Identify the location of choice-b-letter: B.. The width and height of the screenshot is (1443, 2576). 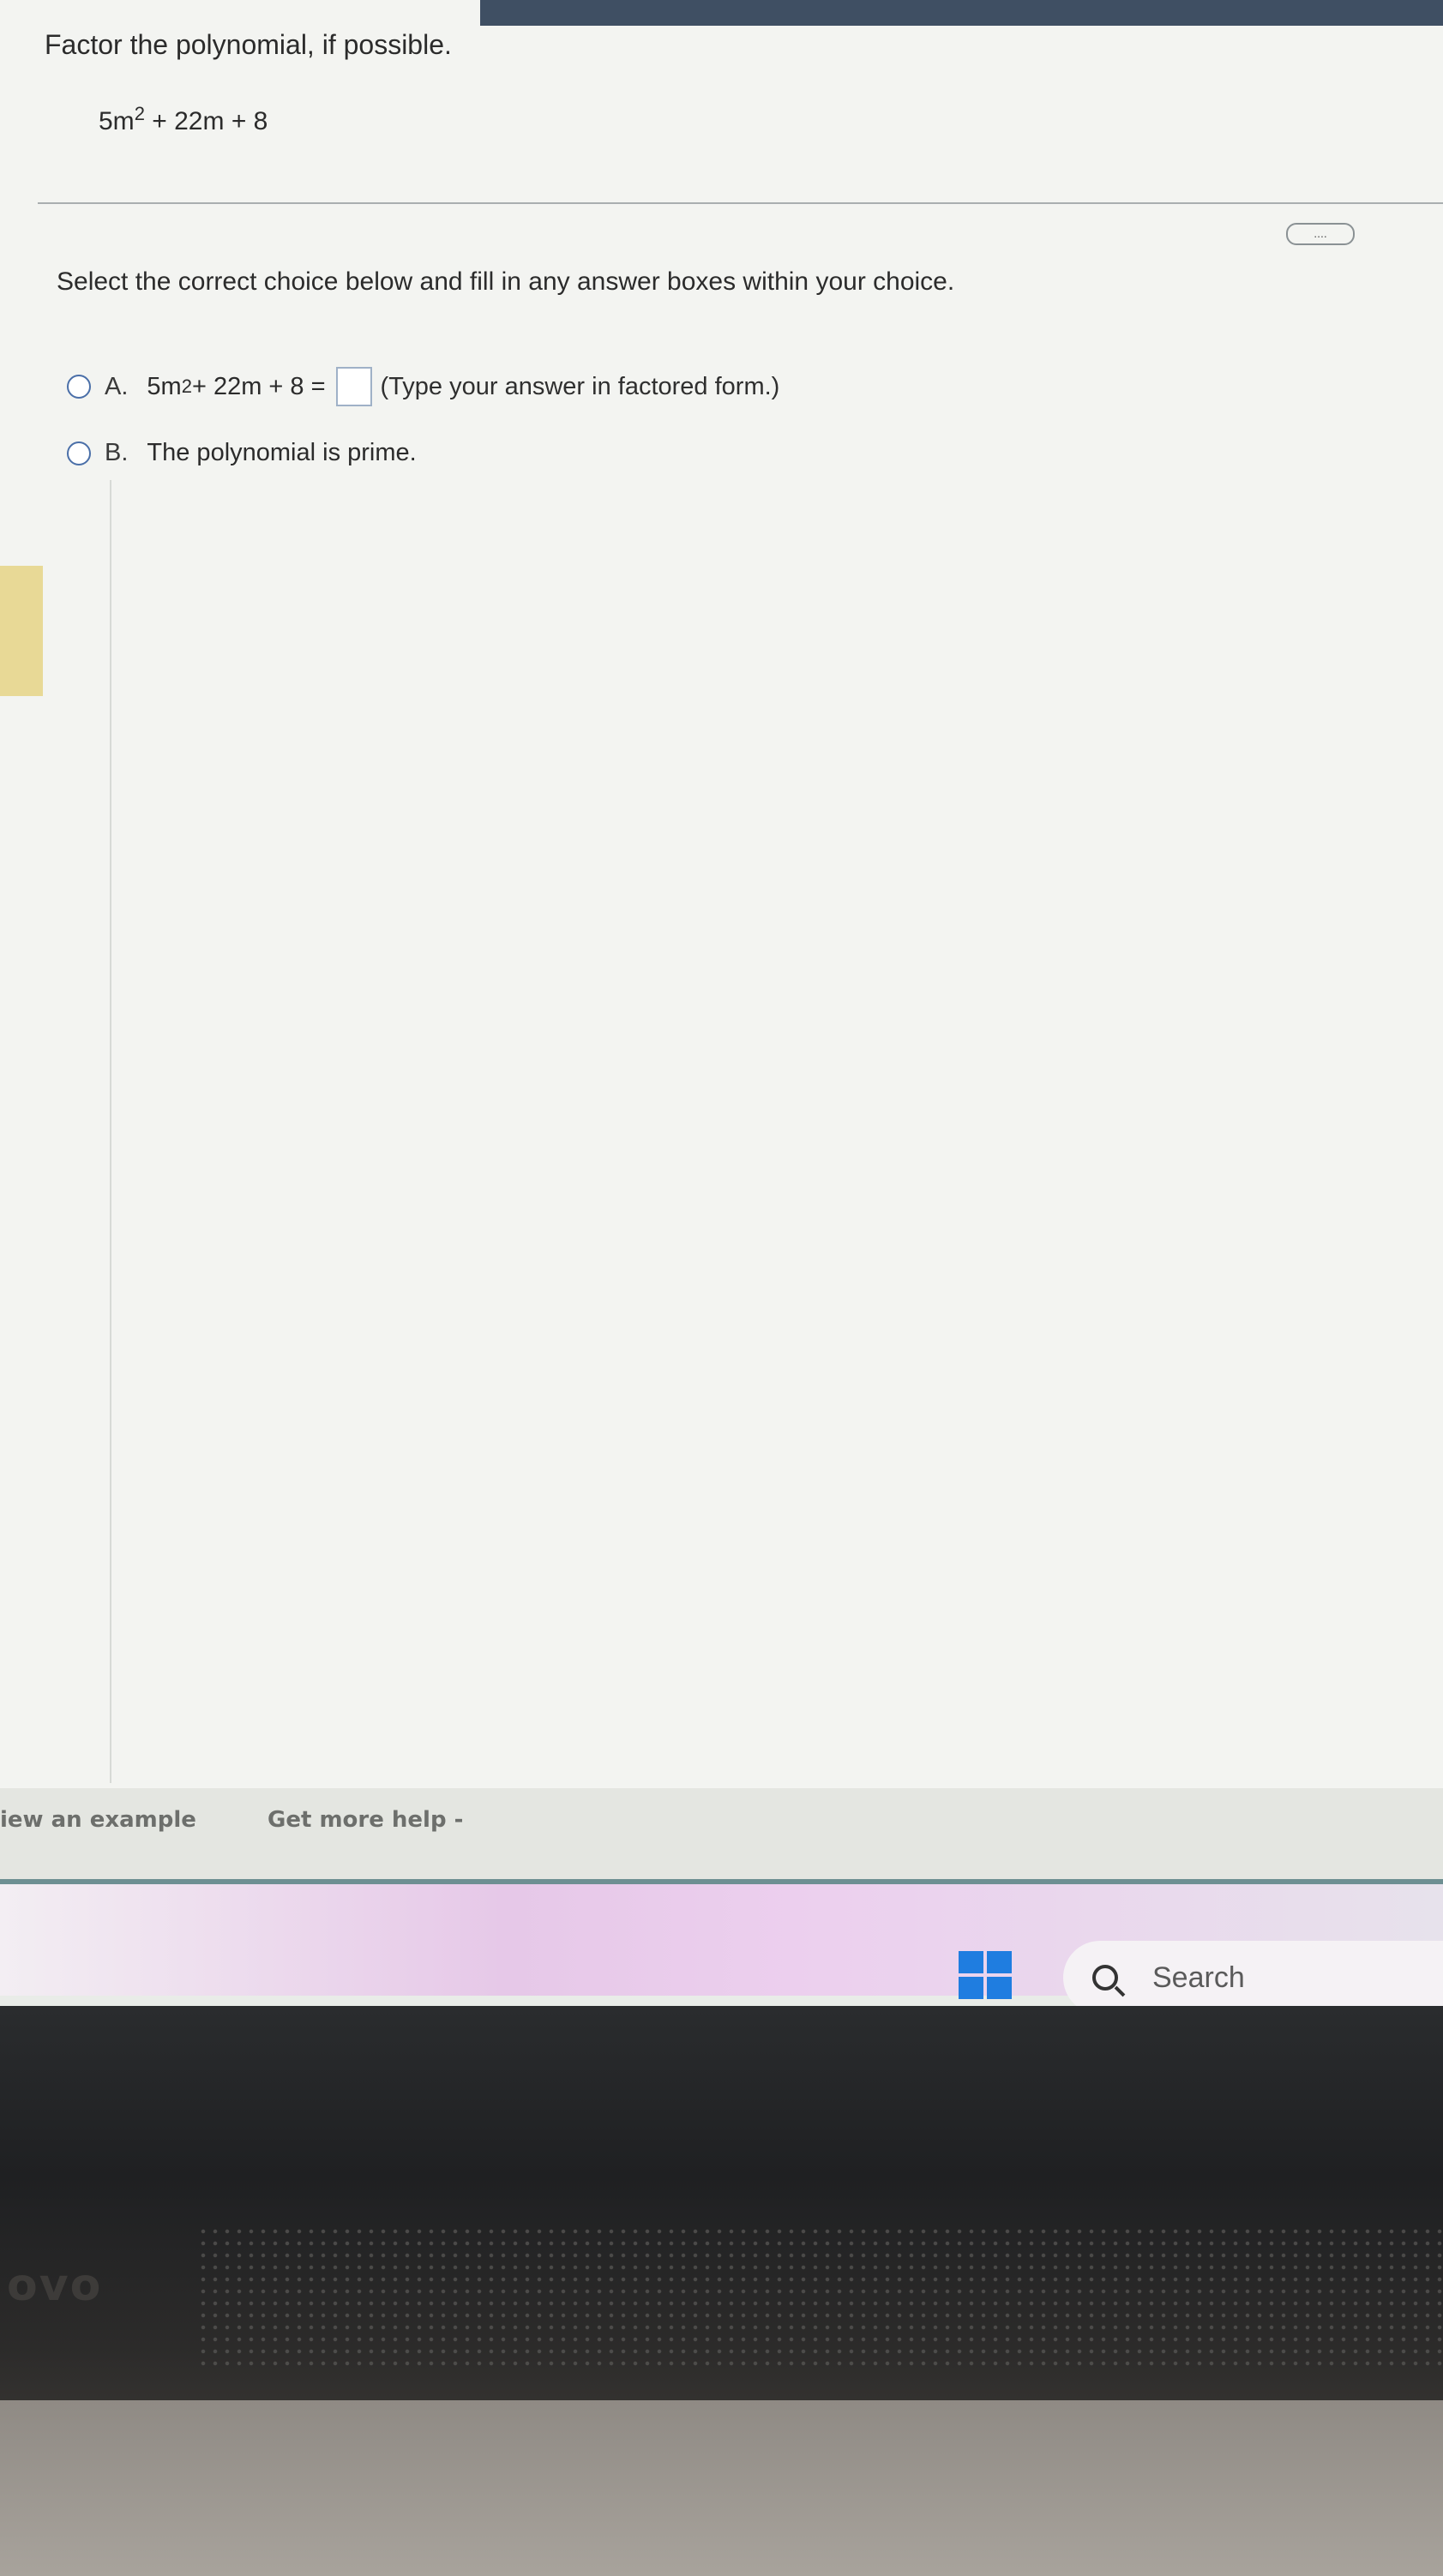
(117, 452).